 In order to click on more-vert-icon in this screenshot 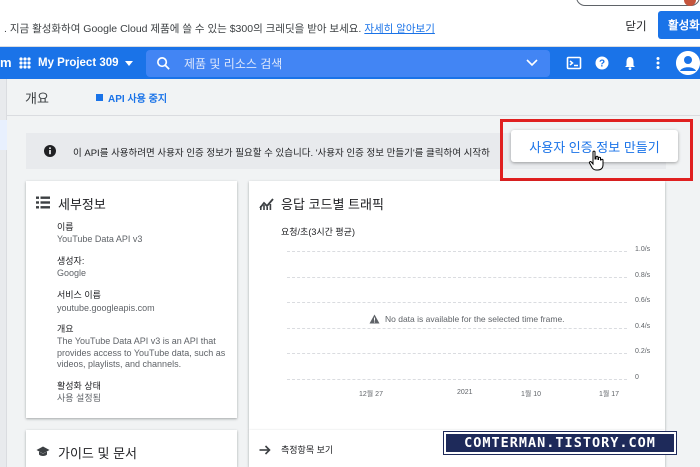, I will do `click(658, 63)`.